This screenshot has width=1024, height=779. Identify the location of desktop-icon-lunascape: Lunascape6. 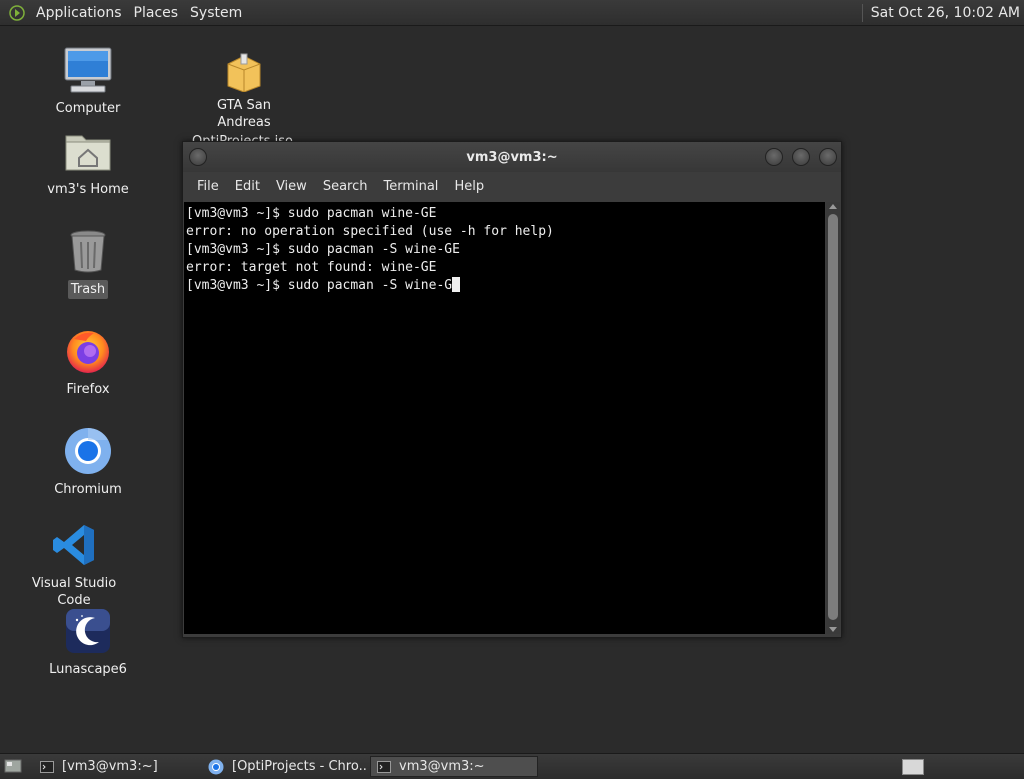
(88, 642).